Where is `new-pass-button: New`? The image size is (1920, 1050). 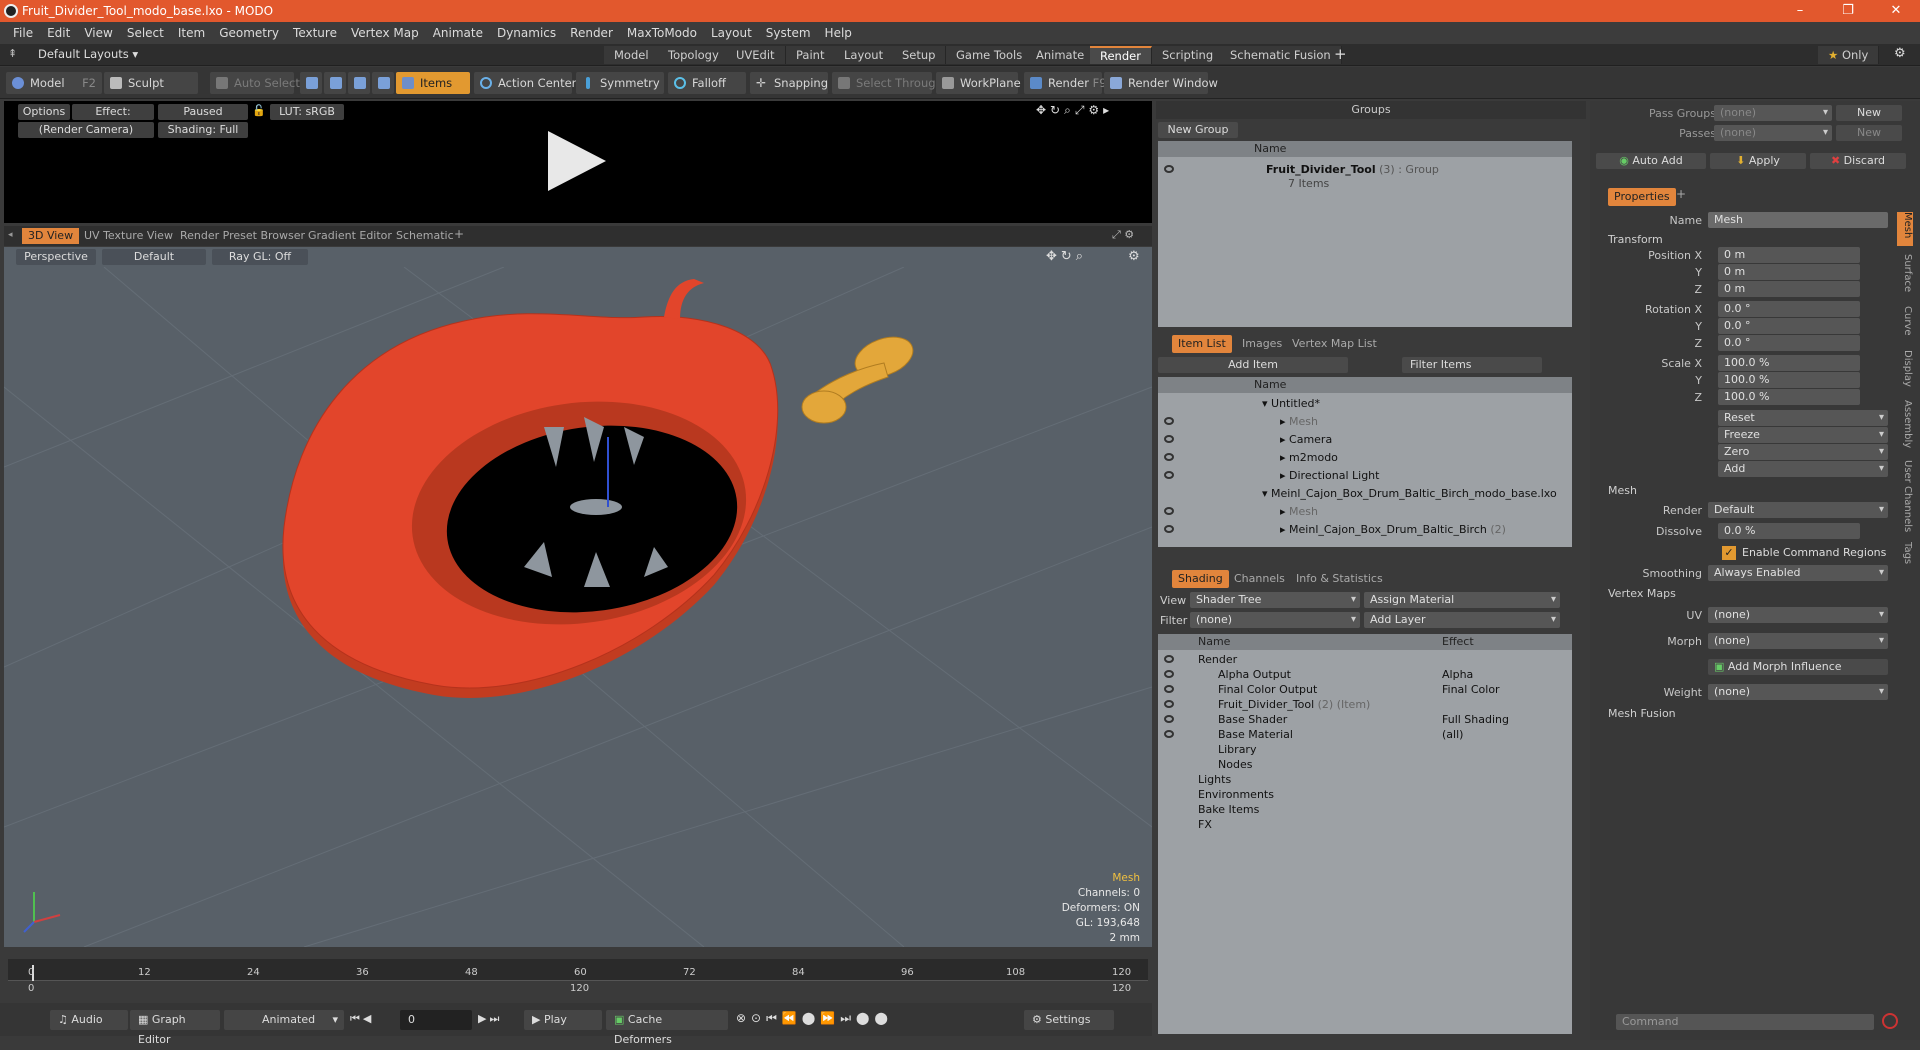 new-pass-button: New is located at coordinates (1869, 133).